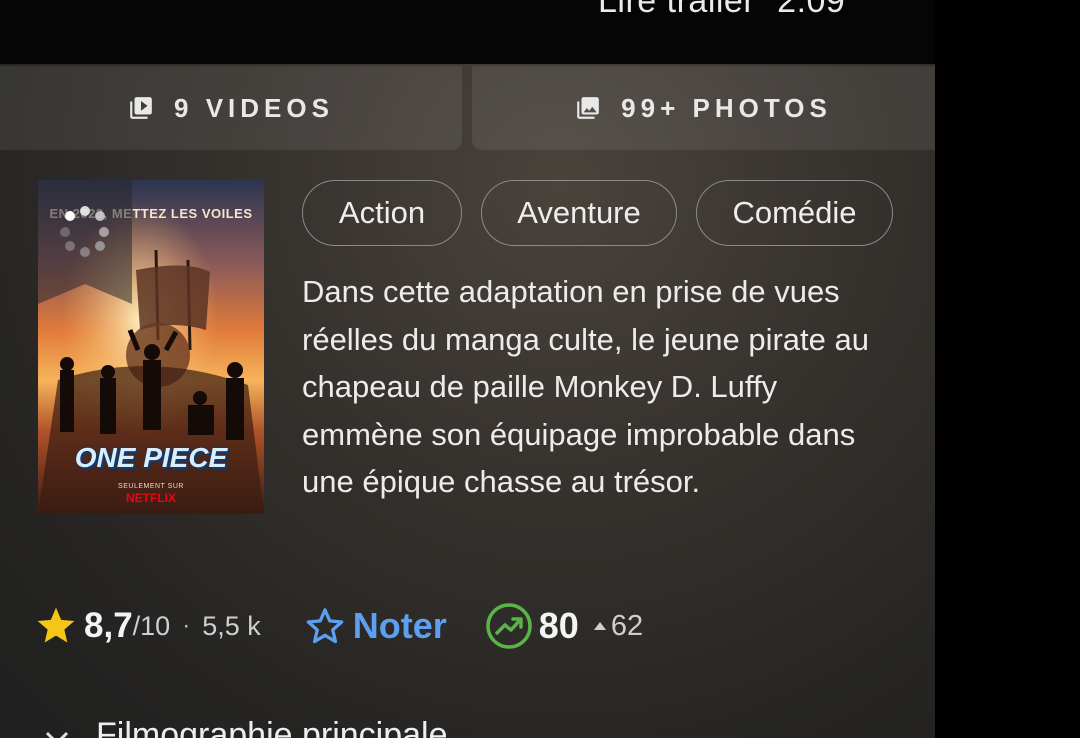  Describe the element at coordinates (56, 625) in the screenshot. I see `star-icon` at that location.